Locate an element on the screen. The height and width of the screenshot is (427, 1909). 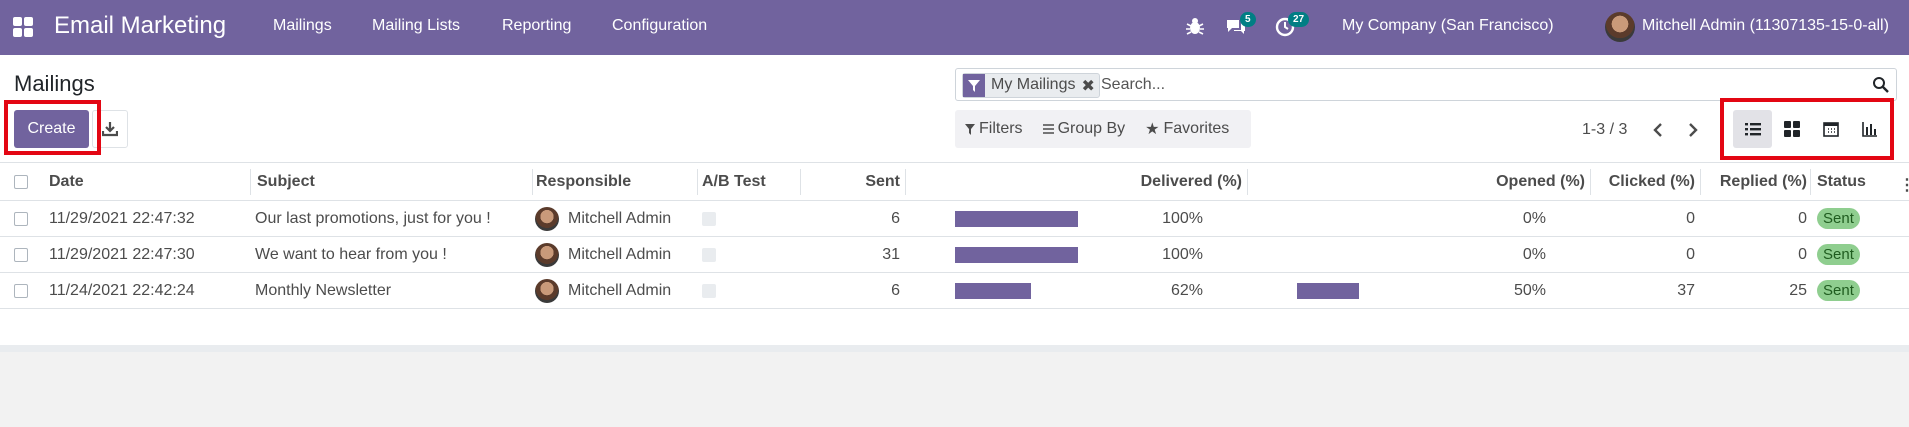
search-facet-my-mailings: My Mailings ✖ is located at coordinates (1031, 85).